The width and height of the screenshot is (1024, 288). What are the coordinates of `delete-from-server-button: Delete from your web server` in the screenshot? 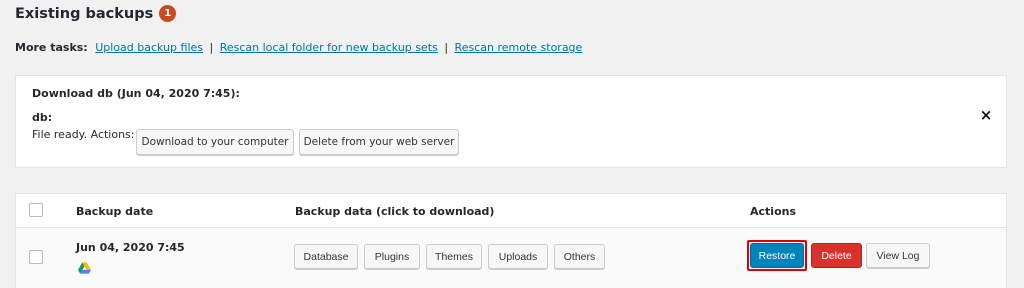 It's located at (379, 142).